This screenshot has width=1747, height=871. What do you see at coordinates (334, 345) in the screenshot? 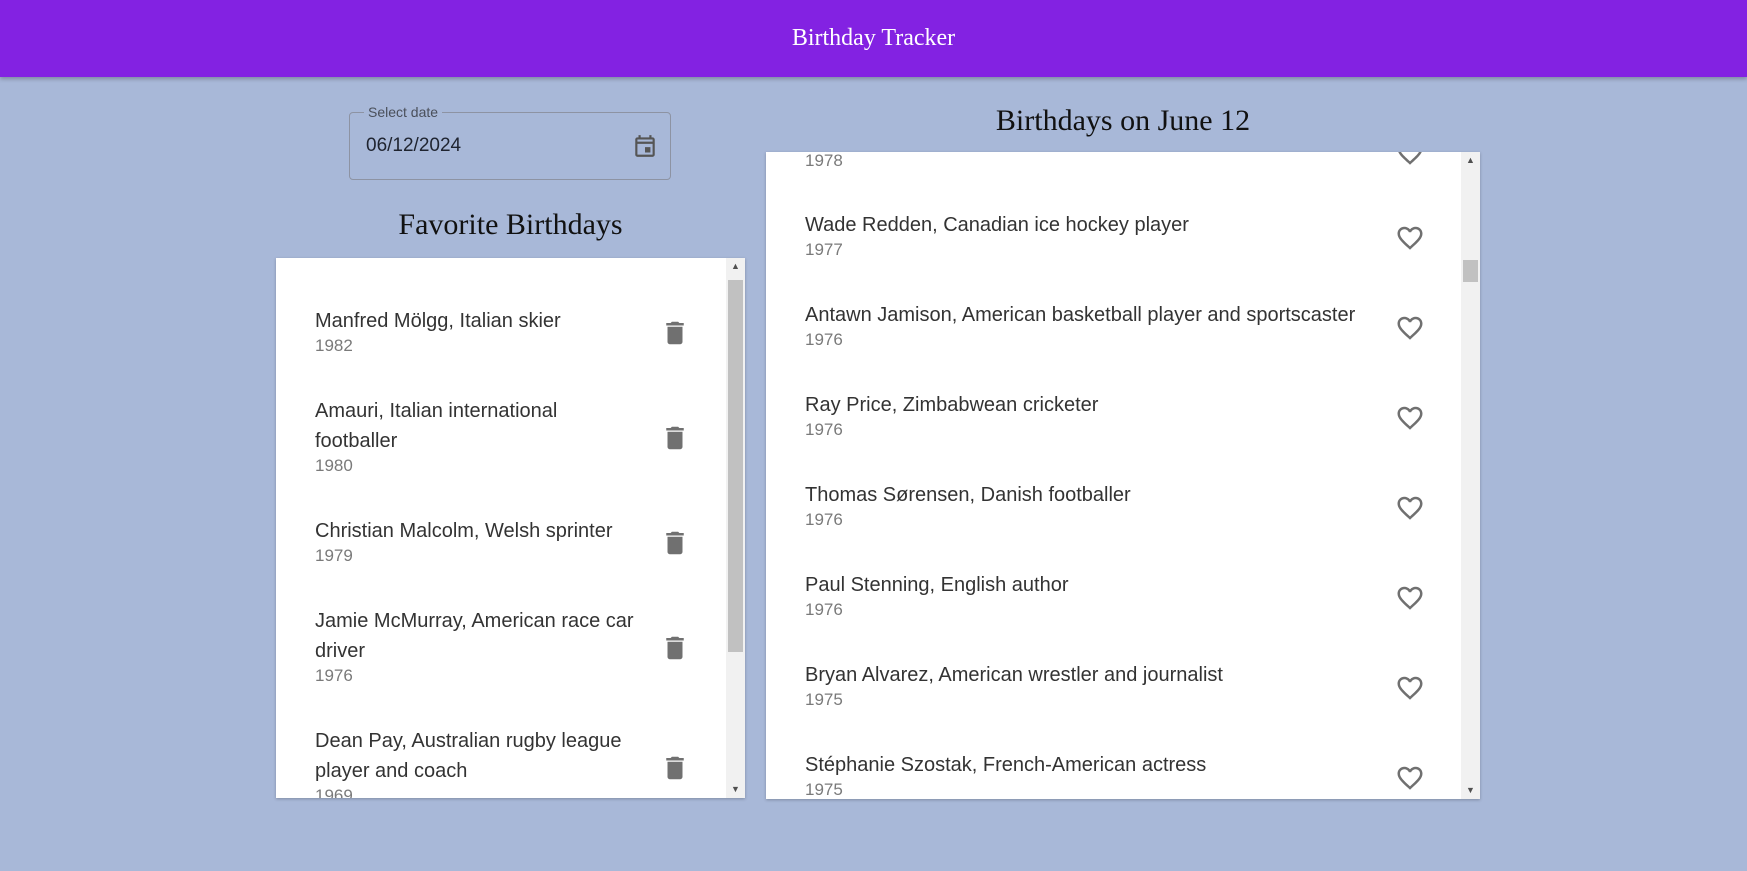
I see `item-year: 1982` at bounding box center [334, 345].